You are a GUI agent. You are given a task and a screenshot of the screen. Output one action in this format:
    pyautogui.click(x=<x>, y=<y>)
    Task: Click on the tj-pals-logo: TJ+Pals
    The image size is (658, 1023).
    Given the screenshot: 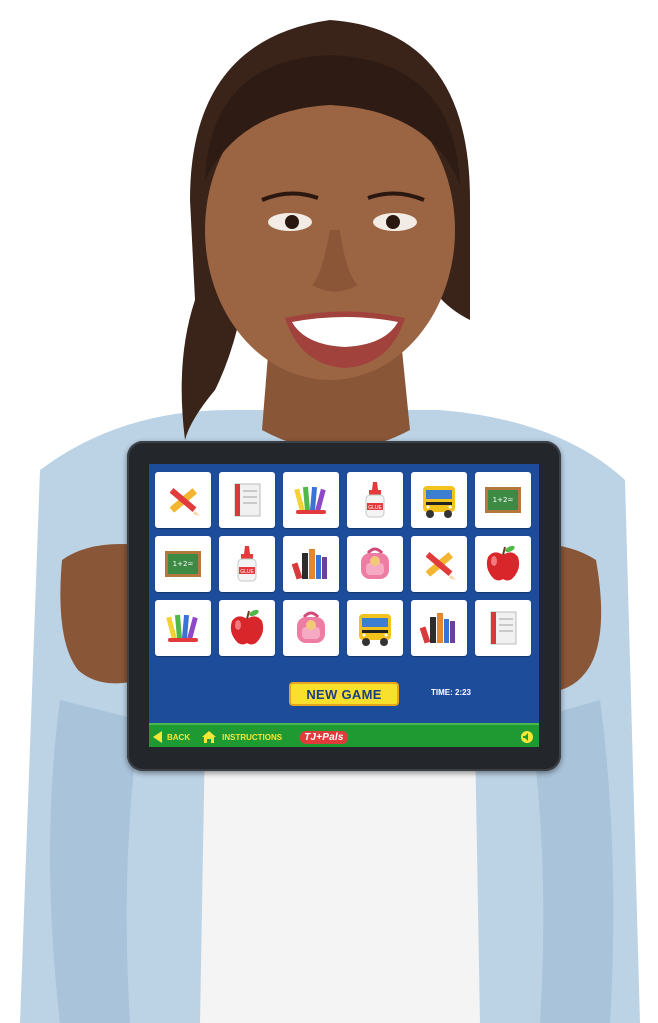 What is the action you would take?
    pyautogui.click(x=324, y=737)
    